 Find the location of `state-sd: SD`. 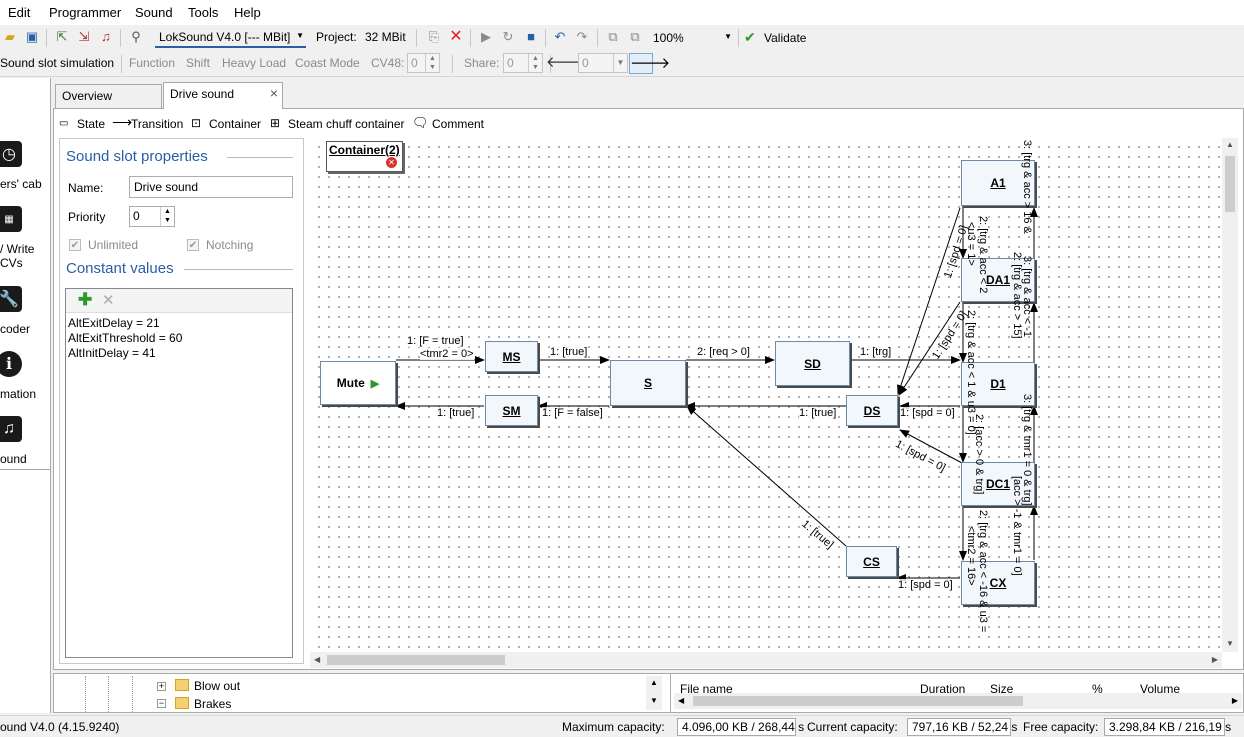

state-sd: SD is located at coordinates (812, 363).